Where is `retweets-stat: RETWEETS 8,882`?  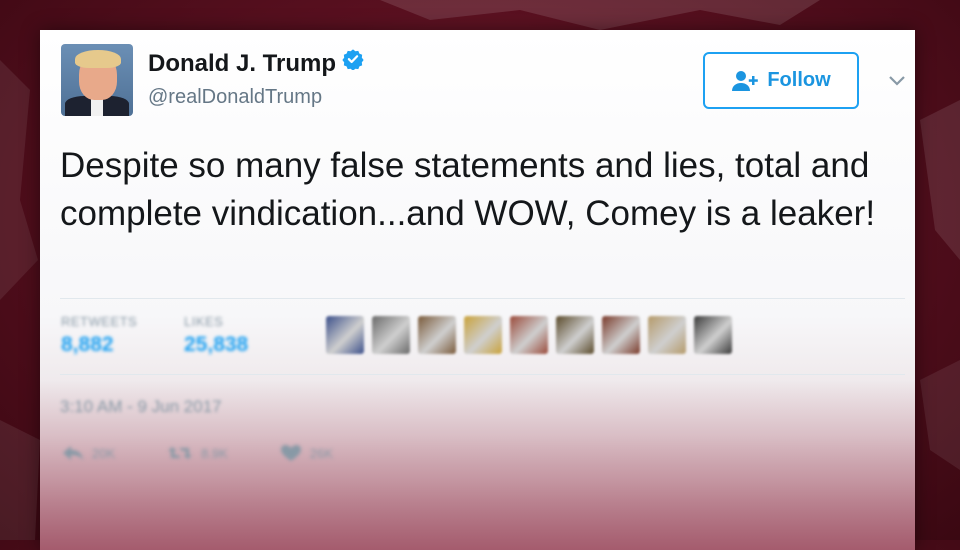
retweets-stat: RETWEETS 8,882 is located at coordinates (99, 335).